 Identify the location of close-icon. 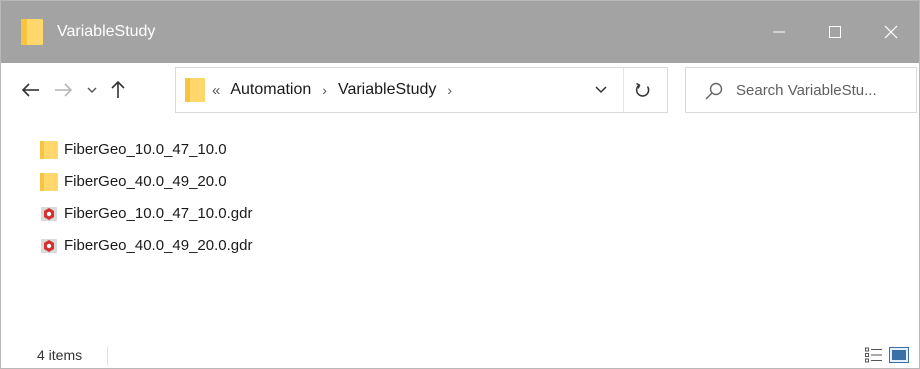
(891, 32).